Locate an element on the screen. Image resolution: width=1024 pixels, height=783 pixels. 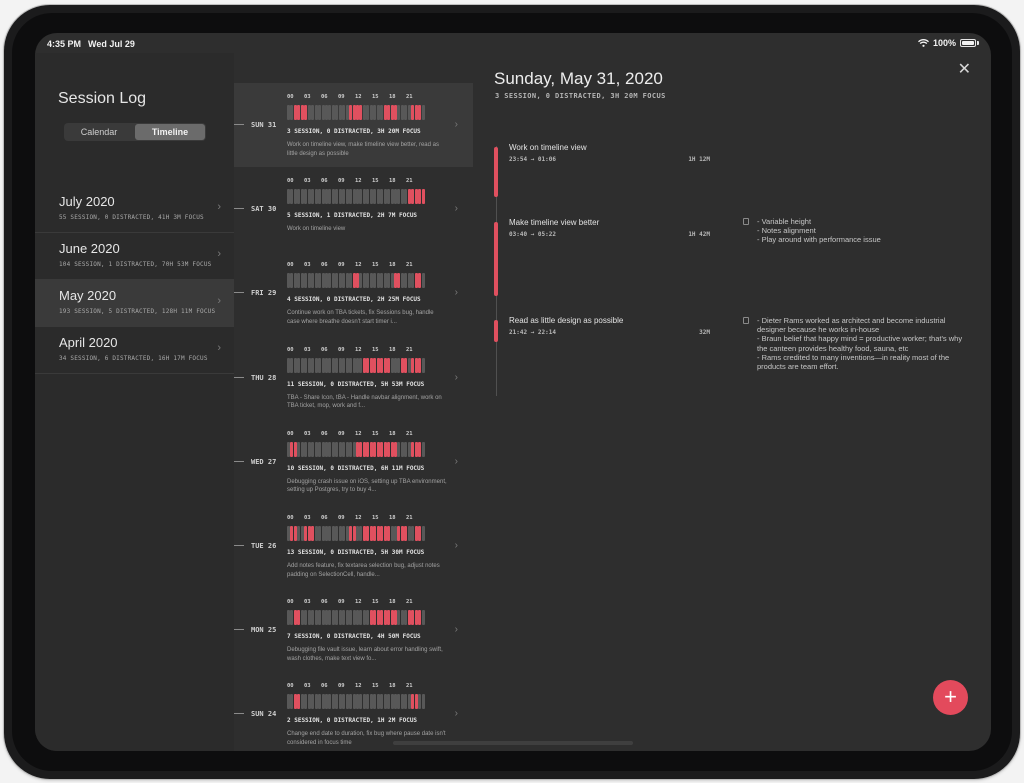
segment-timeline: Timeline is located at coordinates (170, 132).